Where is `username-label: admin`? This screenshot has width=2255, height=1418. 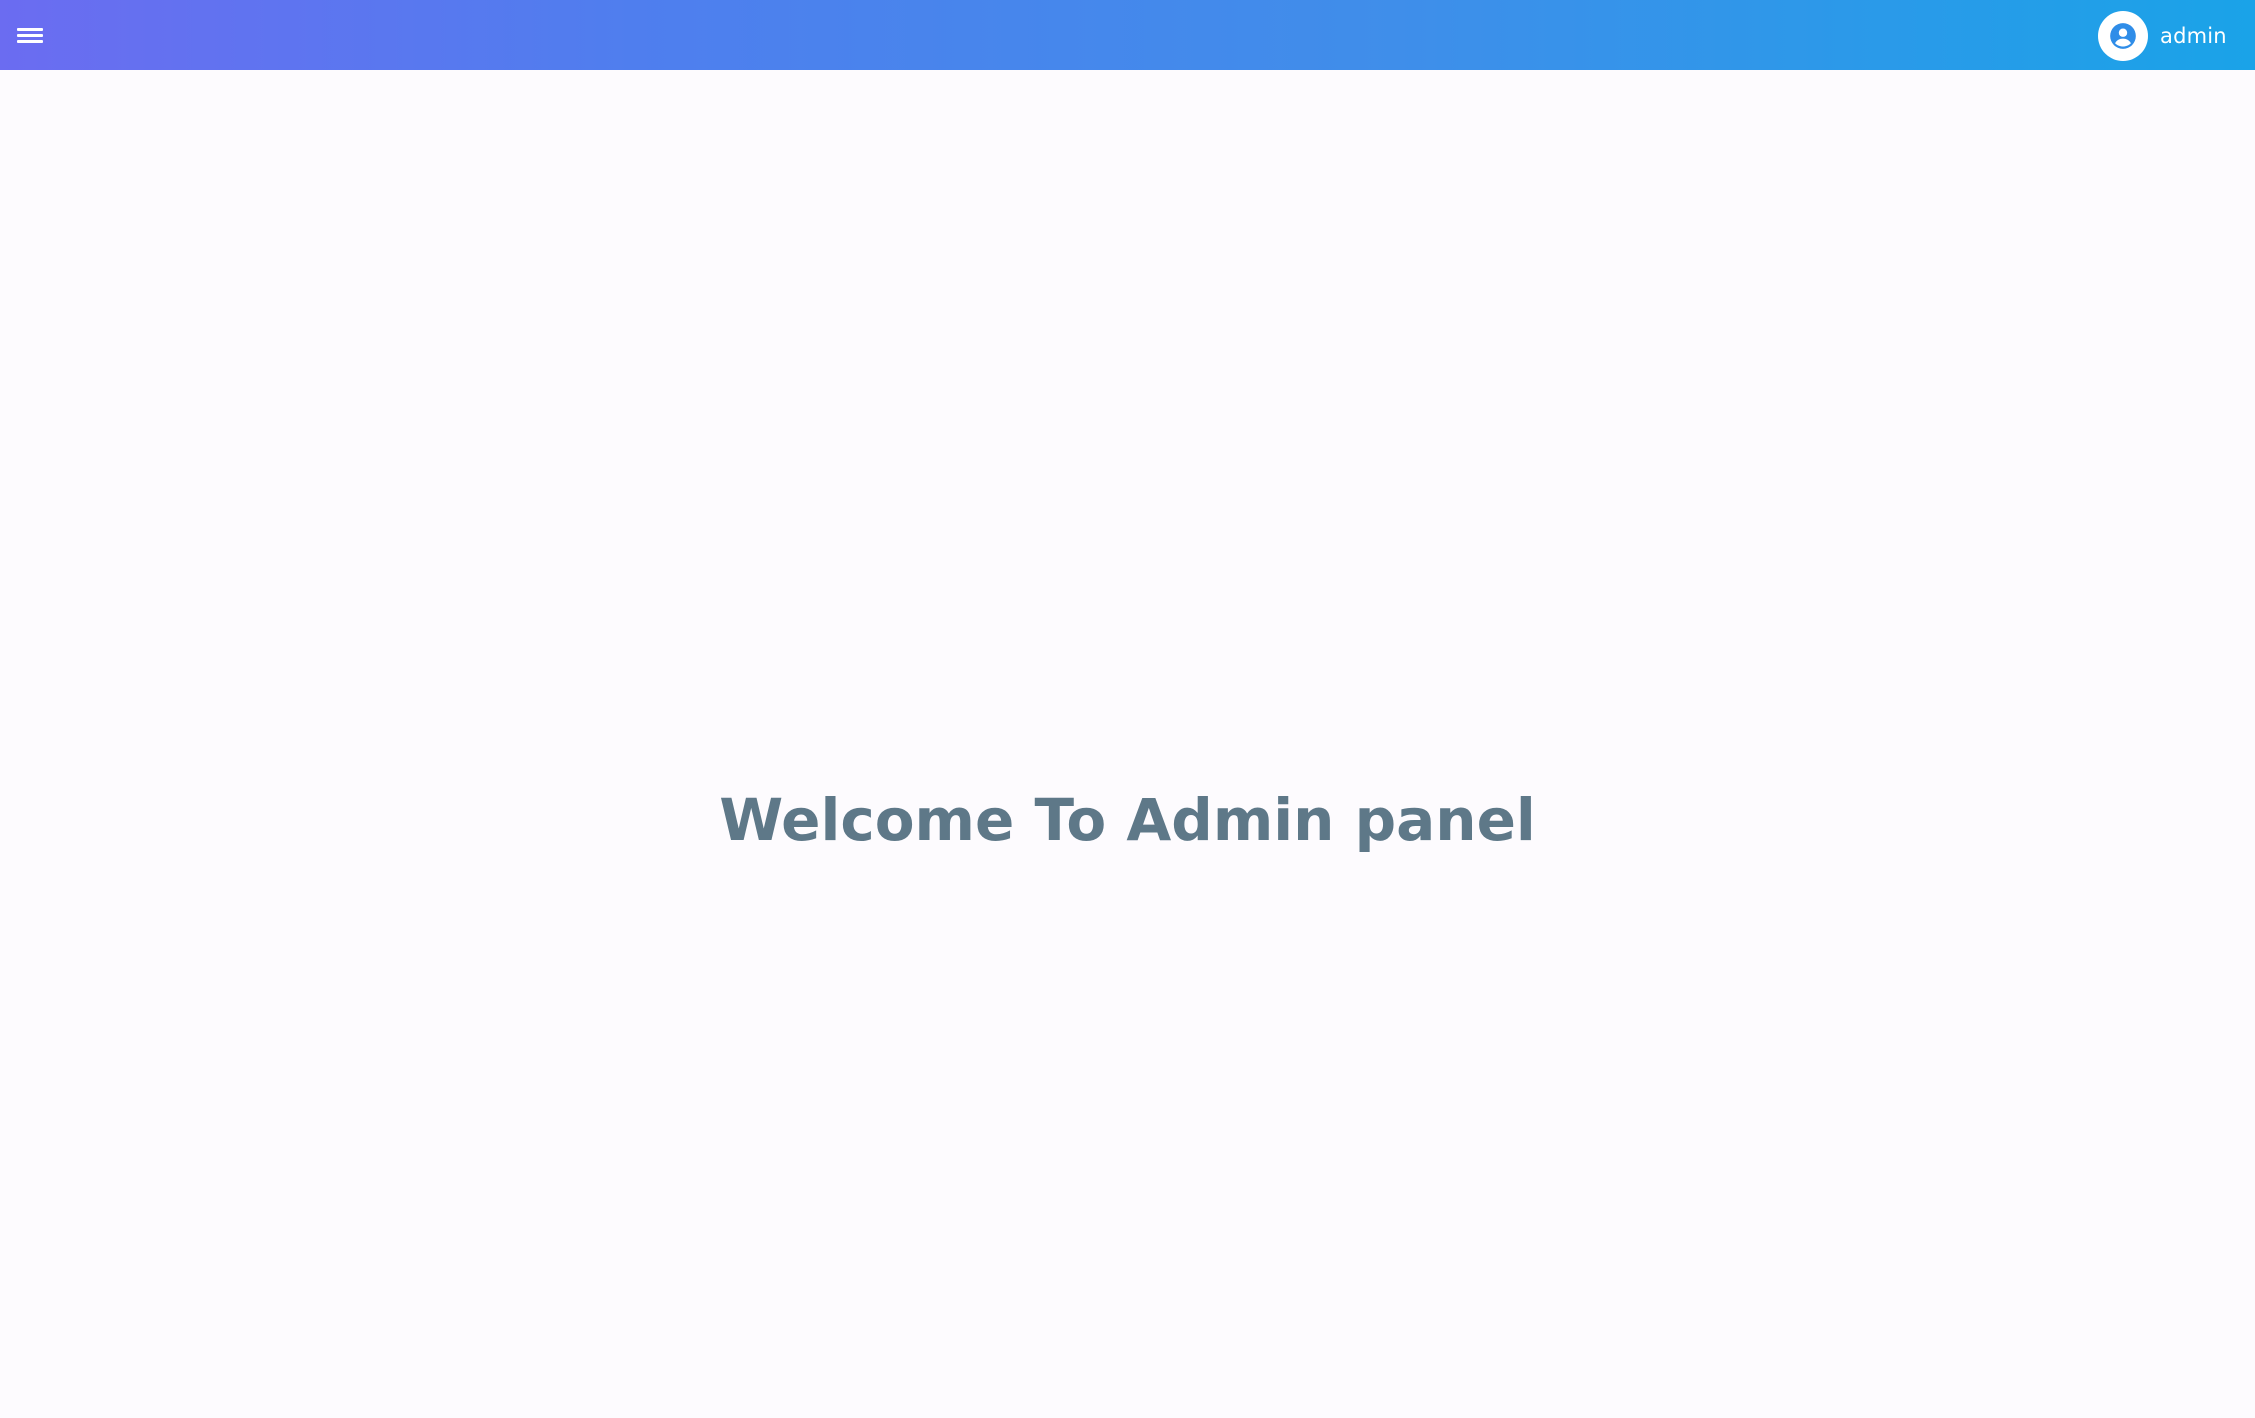
username-label: admin is located at coordinates (2193, 36).